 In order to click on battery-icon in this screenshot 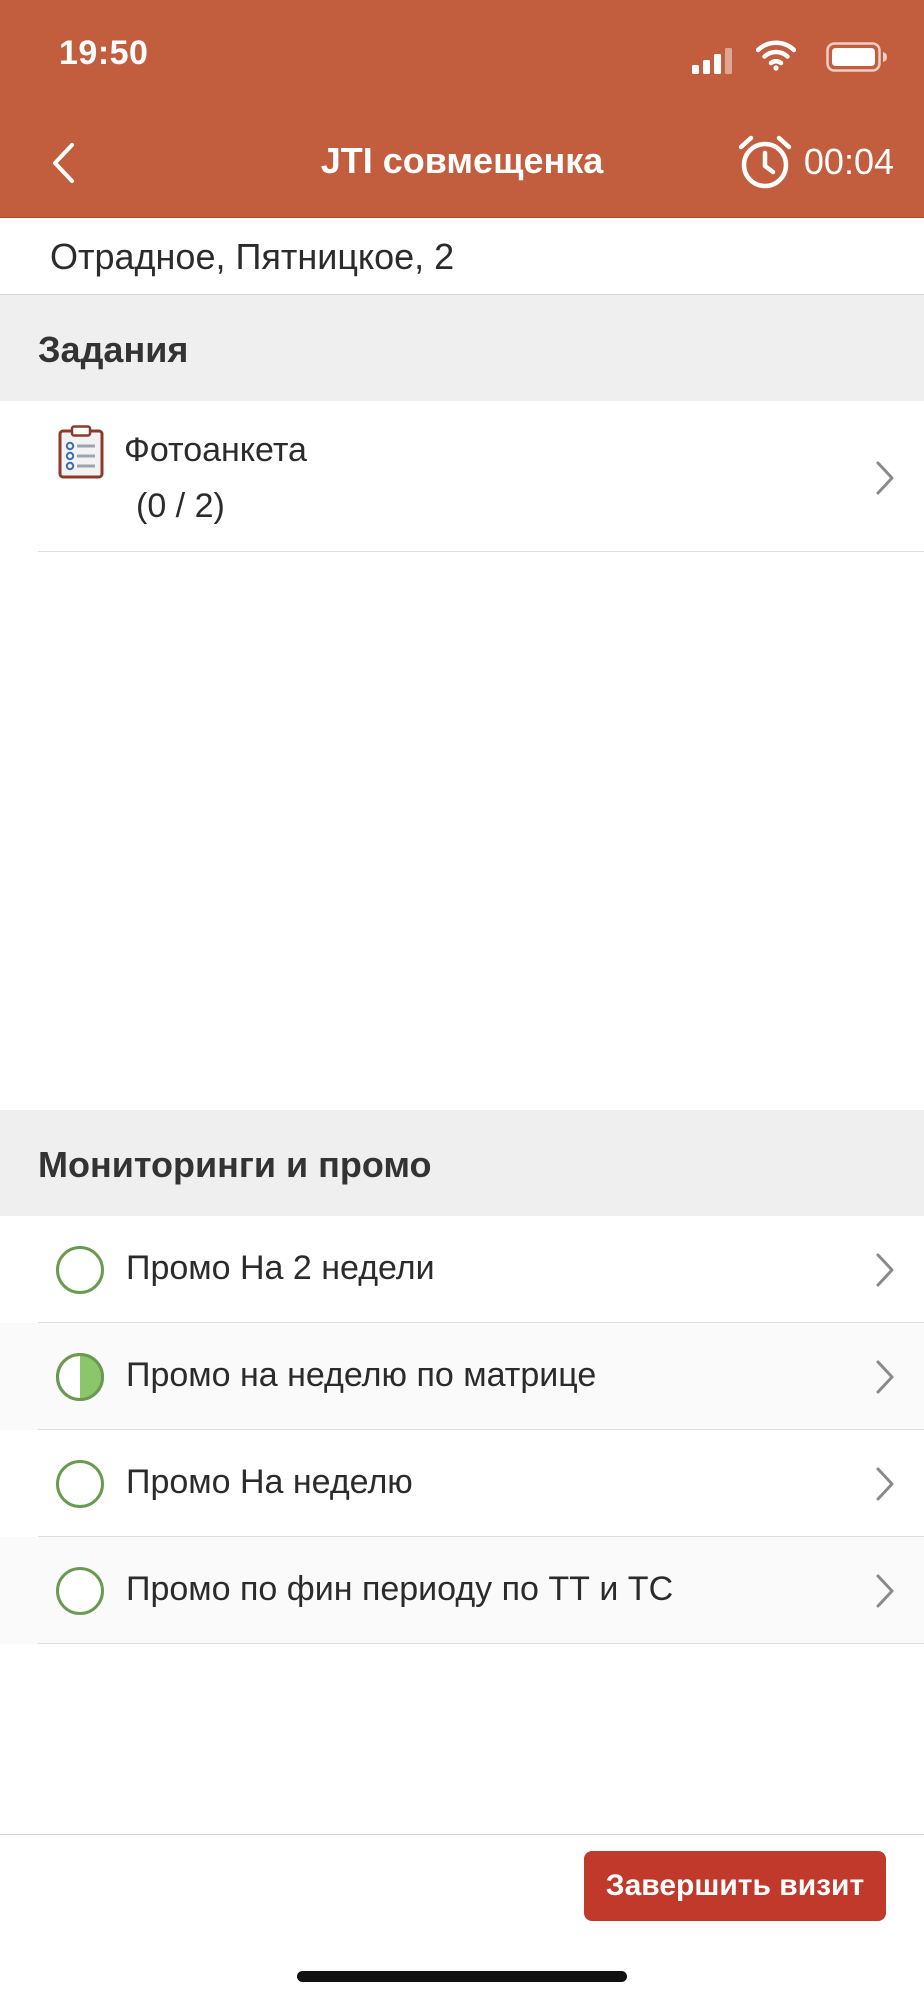, I will do `click(856, 57)`.